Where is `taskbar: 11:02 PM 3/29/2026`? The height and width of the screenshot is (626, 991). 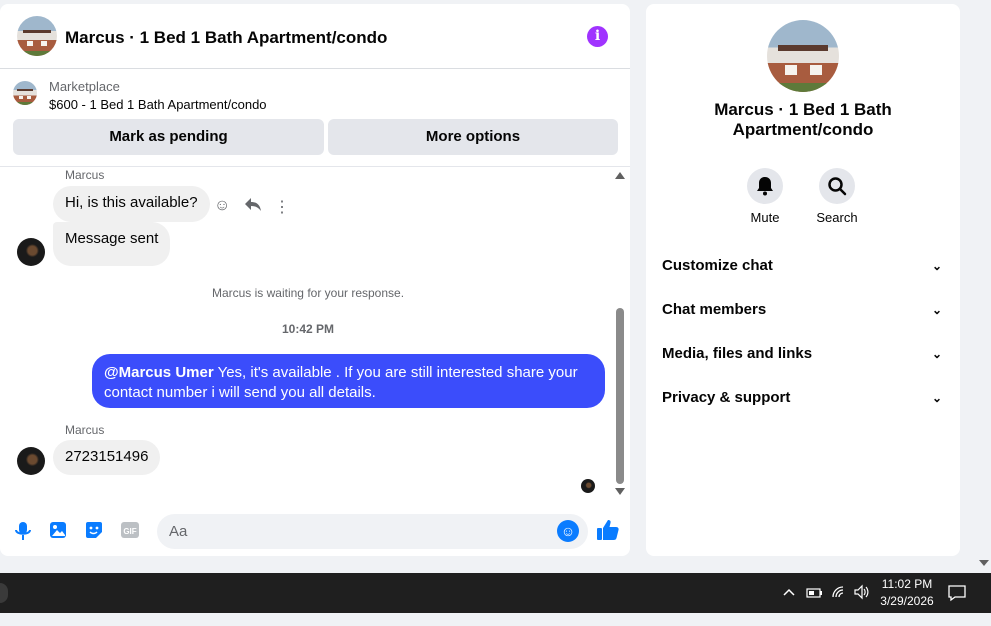
taskbar: 11:02 PM 3/29/2026 is located at coordinates (495, 593).